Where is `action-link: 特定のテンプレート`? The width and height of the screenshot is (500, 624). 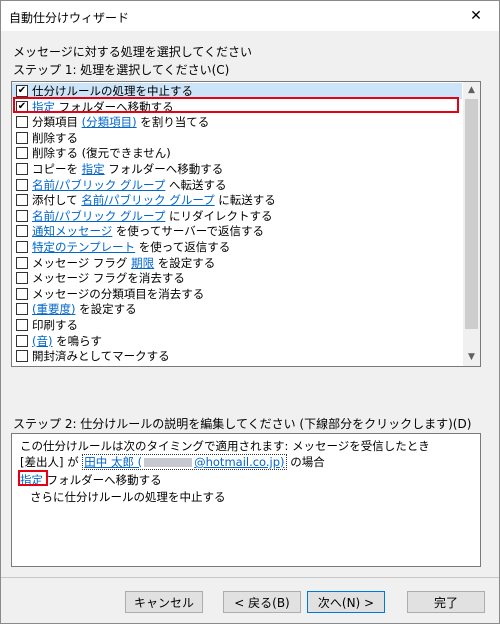 action-link: 特定のテンプレート is located at coordinates (83, 247).